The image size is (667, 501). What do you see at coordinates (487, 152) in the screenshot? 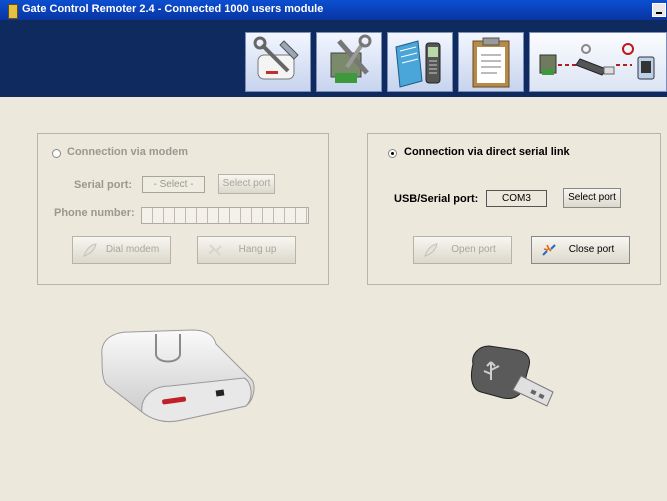
I see `serial-radio-label: Connection via direct serial link` at bounding box center [487, 152].